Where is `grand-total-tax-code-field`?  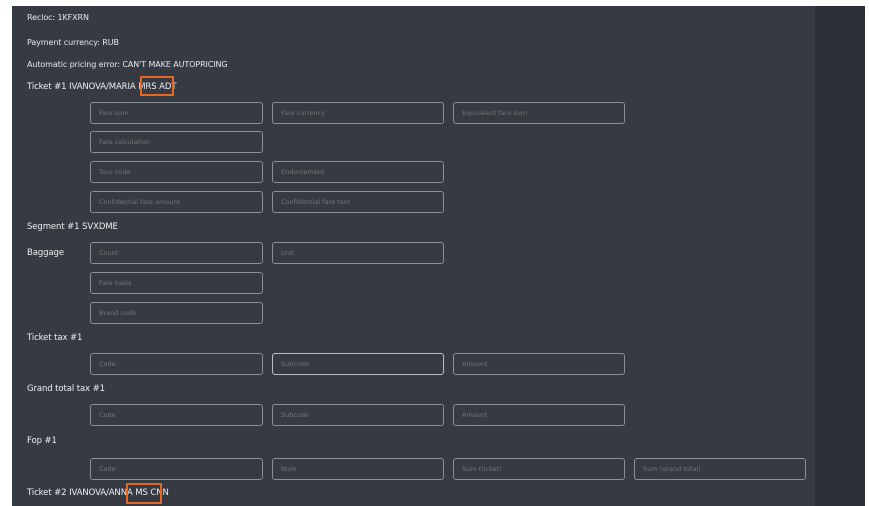 grand-total-tax-code-field is located at coordinates (176, 415).